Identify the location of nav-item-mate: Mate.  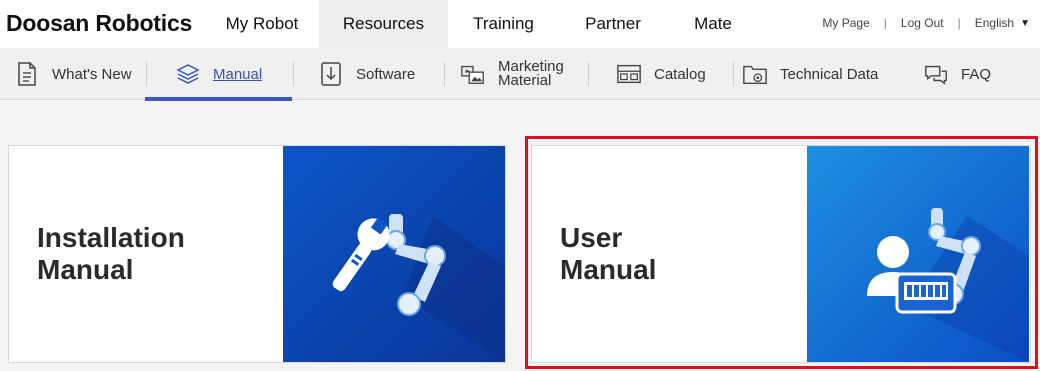
(713, 24).